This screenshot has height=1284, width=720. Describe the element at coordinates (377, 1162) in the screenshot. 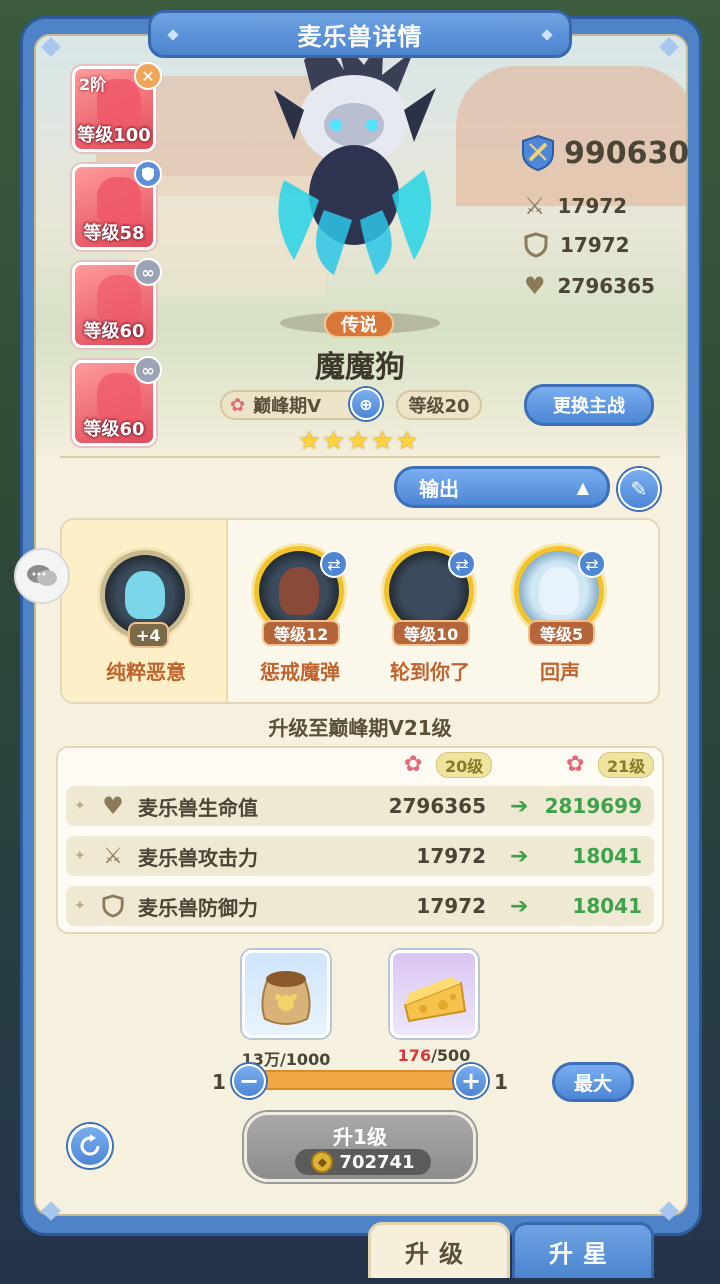

I see `level-up-cost-value: 702741` at that location.